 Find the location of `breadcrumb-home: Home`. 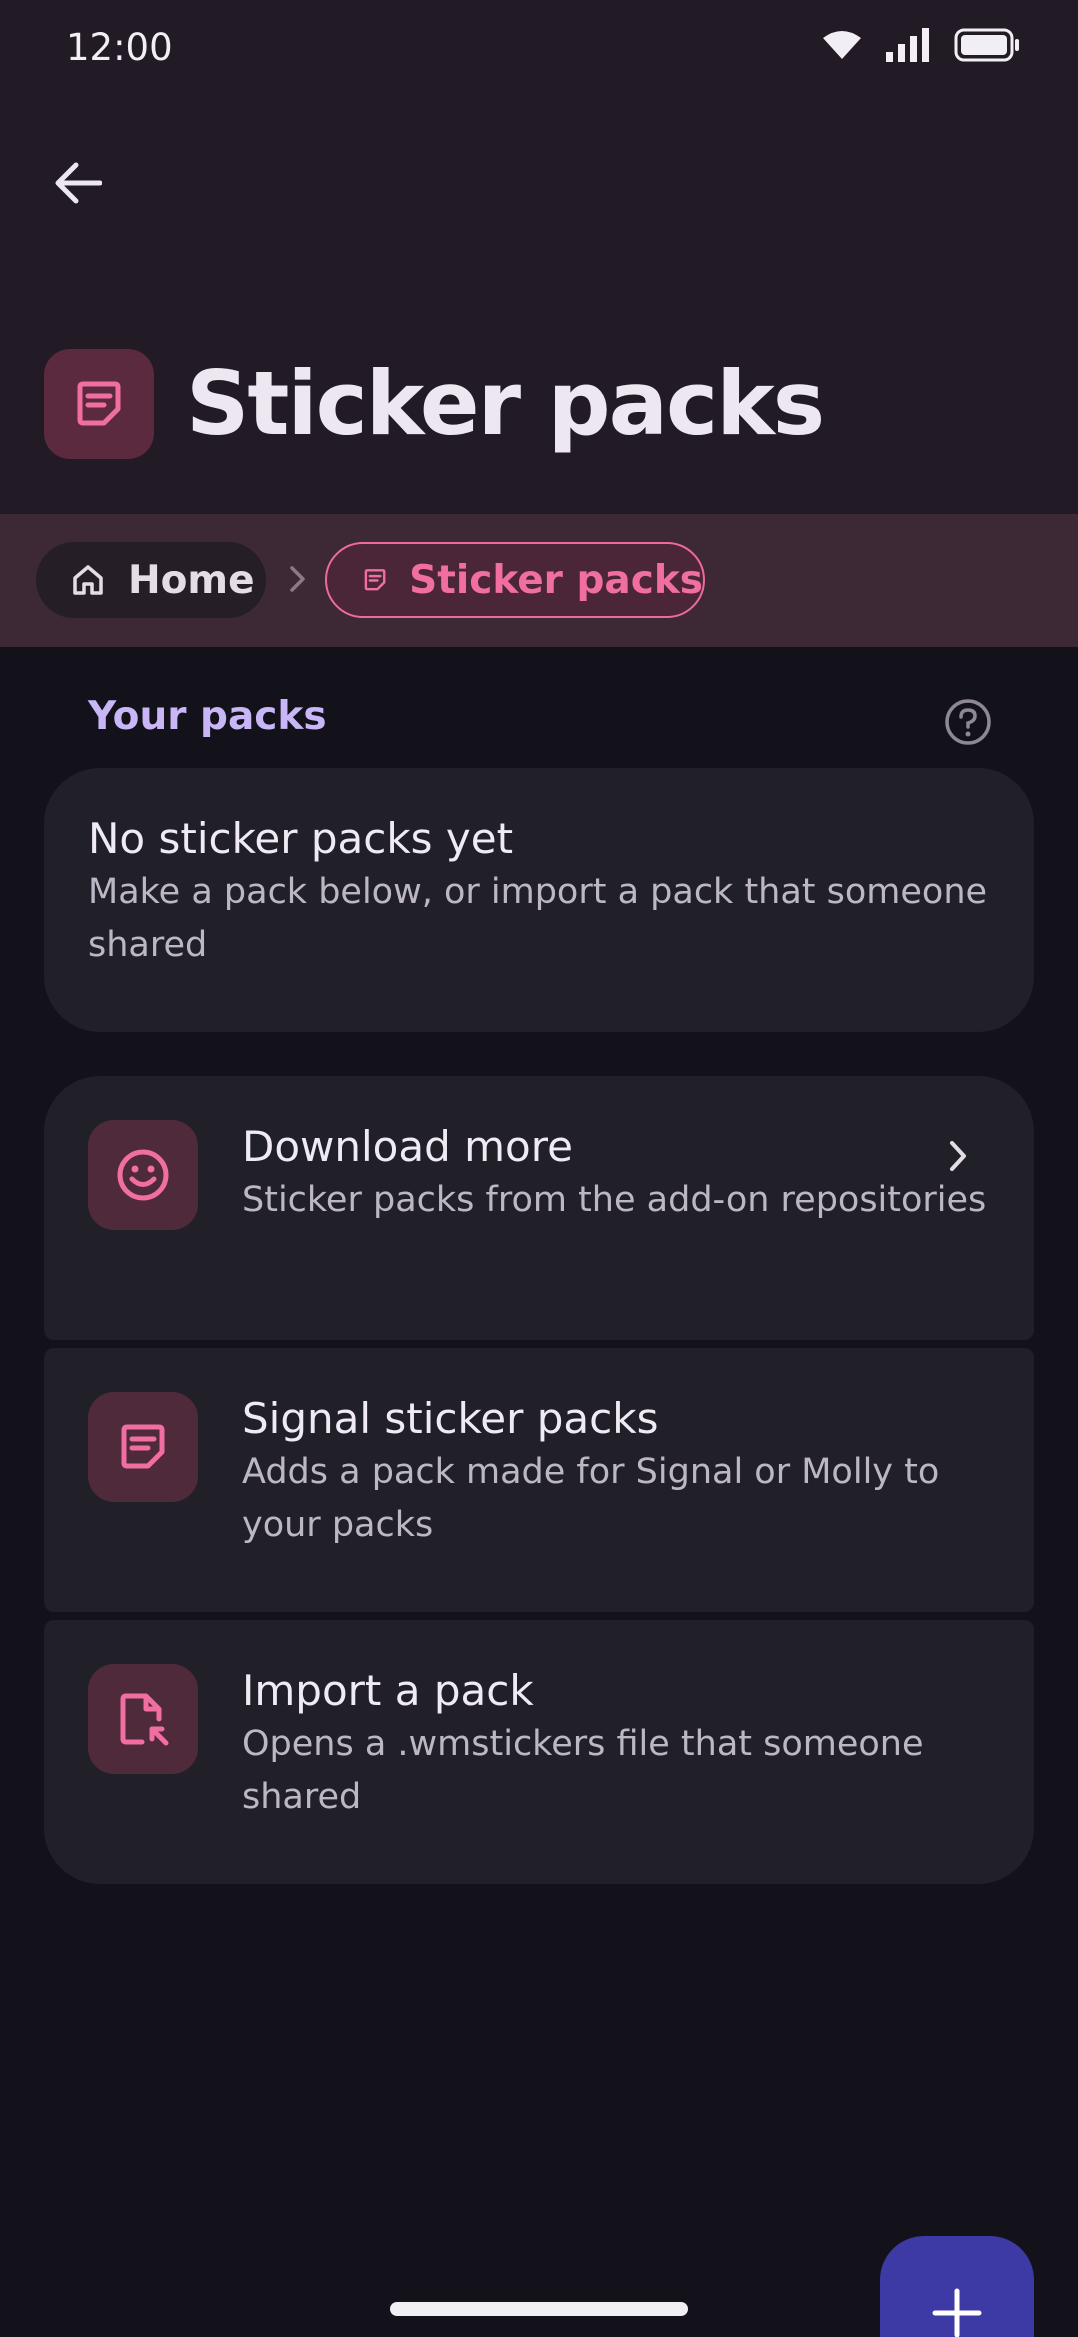

breadcrumb-home: Home is located at coordinates (151, 580).